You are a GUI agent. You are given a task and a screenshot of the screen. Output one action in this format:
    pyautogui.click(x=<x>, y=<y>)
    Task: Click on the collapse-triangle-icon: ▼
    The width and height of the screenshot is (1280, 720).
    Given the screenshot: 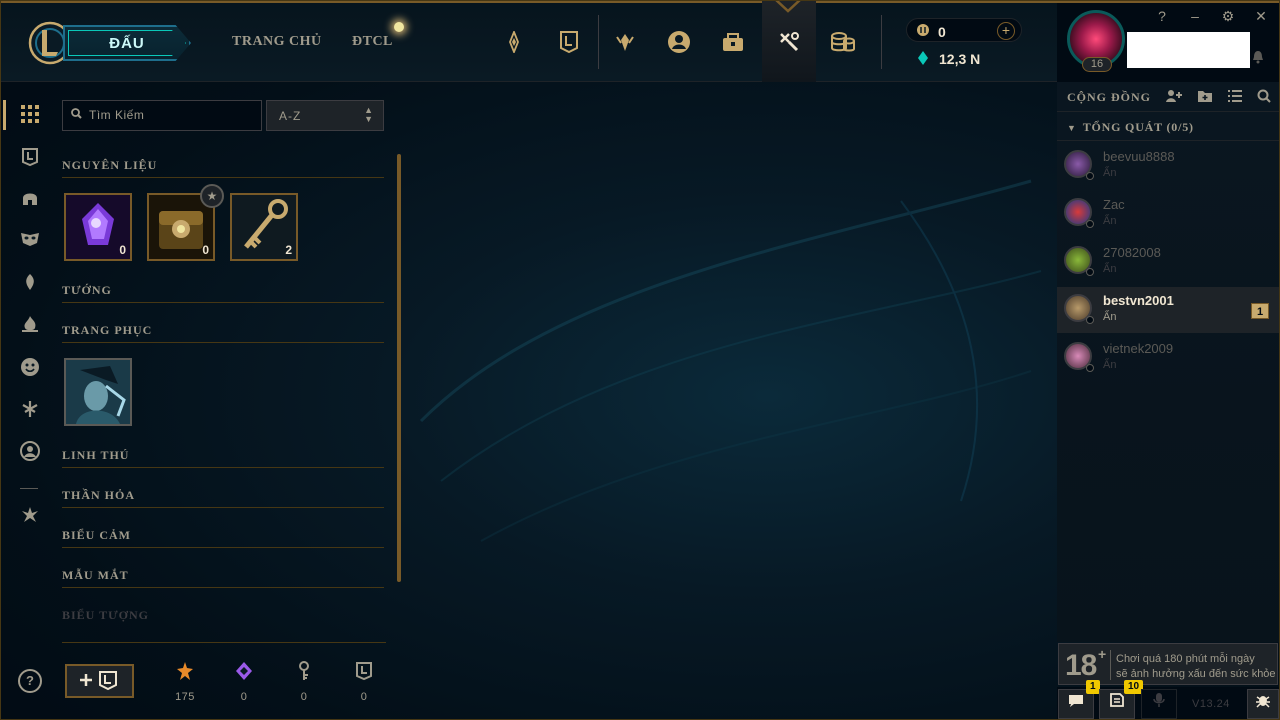 What is the action you would take?
    pyautogui.click(x=1072, y=128)
    